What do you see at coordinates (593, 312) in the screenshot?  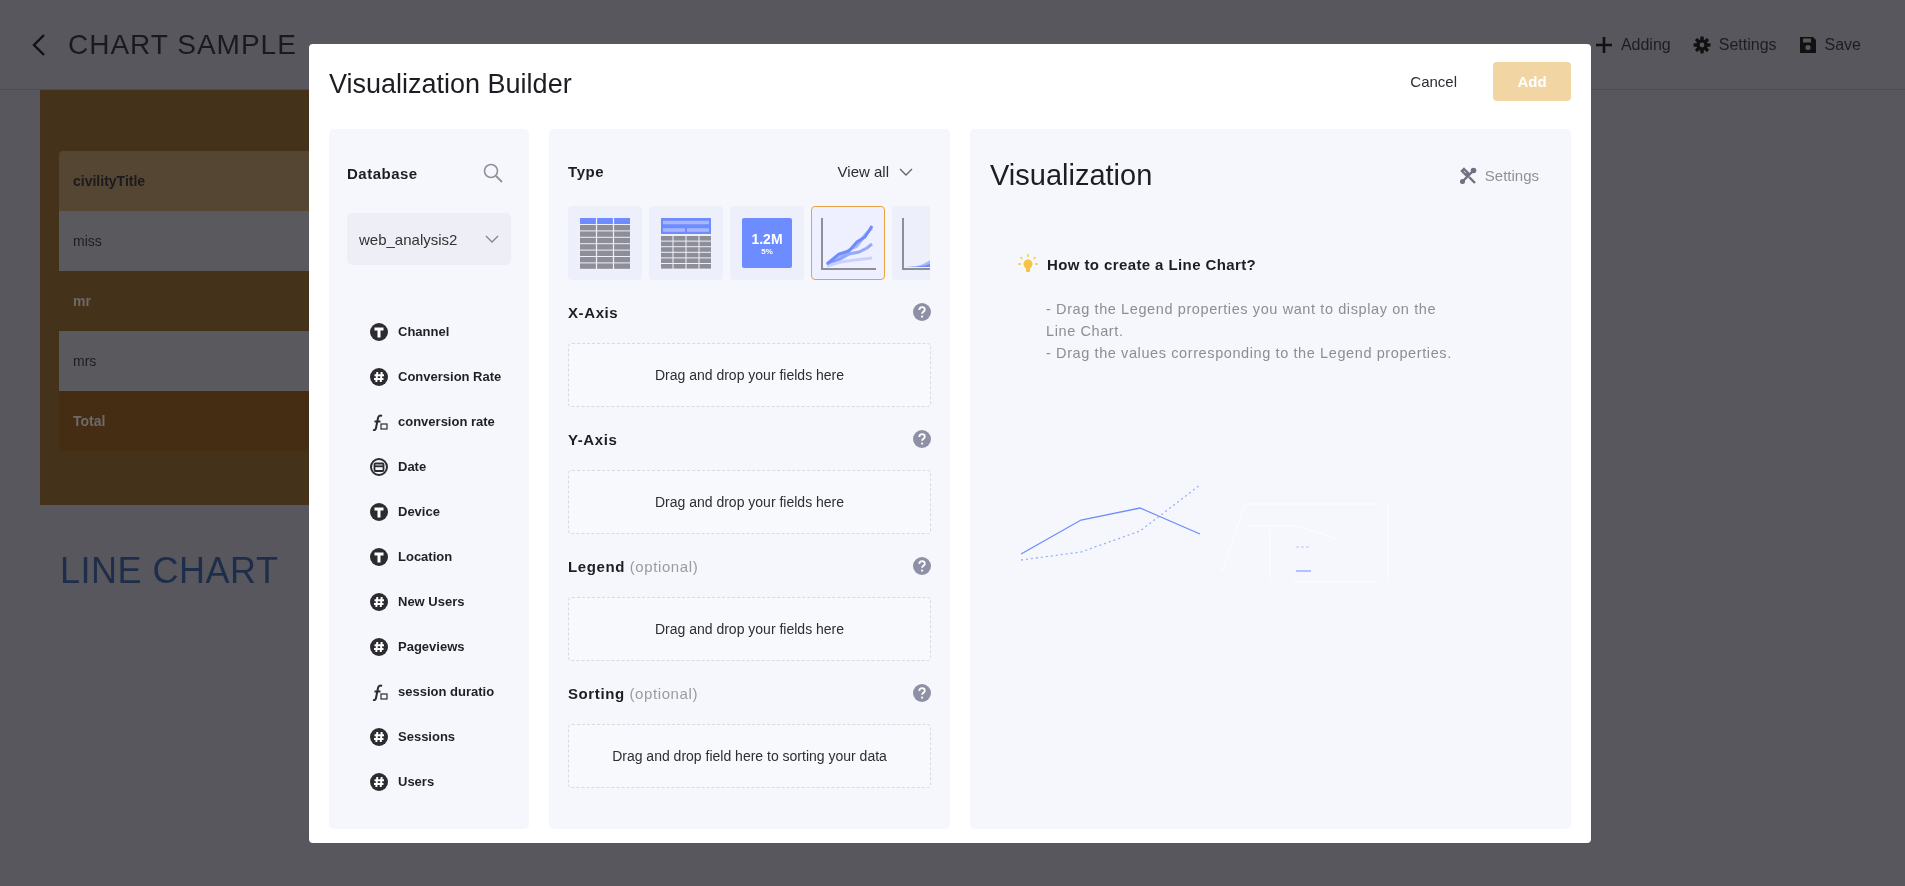 I see `section-label: X-Axis` at bounding box center [593, 312].